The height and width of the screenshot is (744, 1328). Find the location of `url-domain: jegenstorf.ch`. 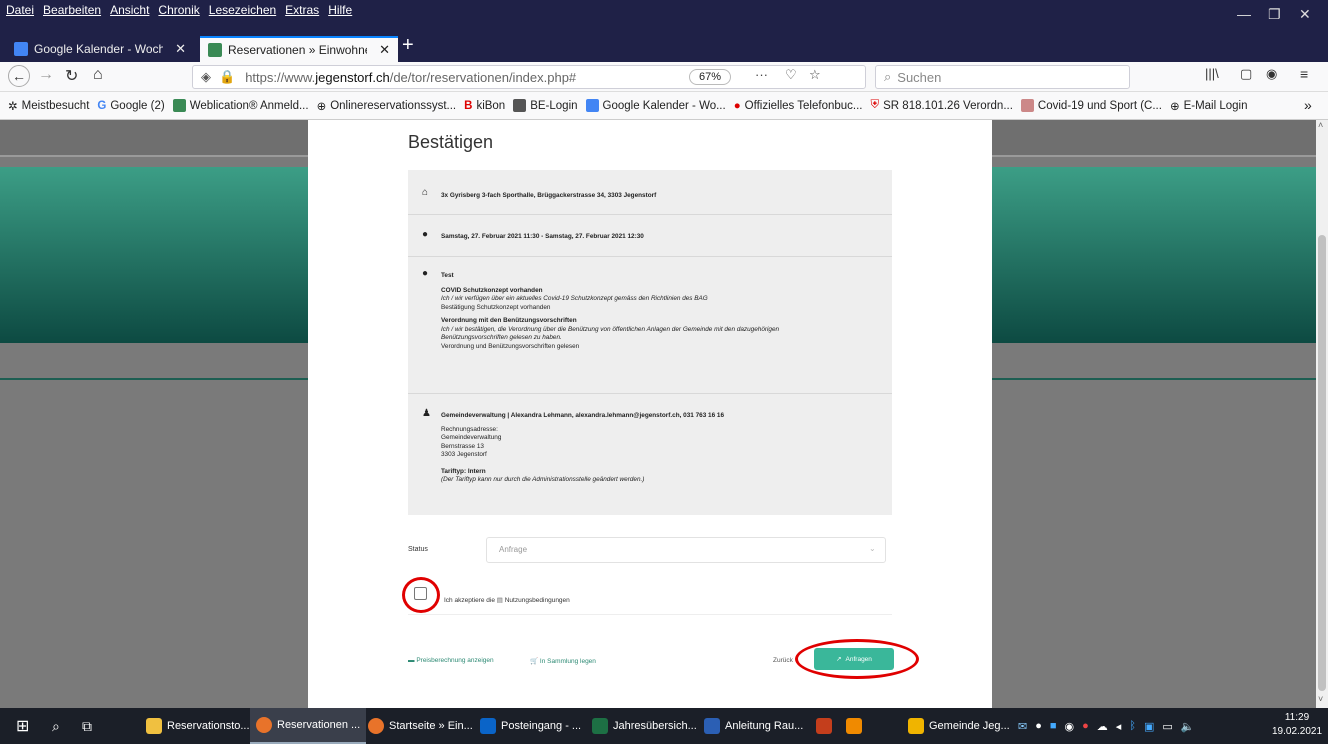

url-domain: jegenstorf.ch is located at coordinates (352, 77).